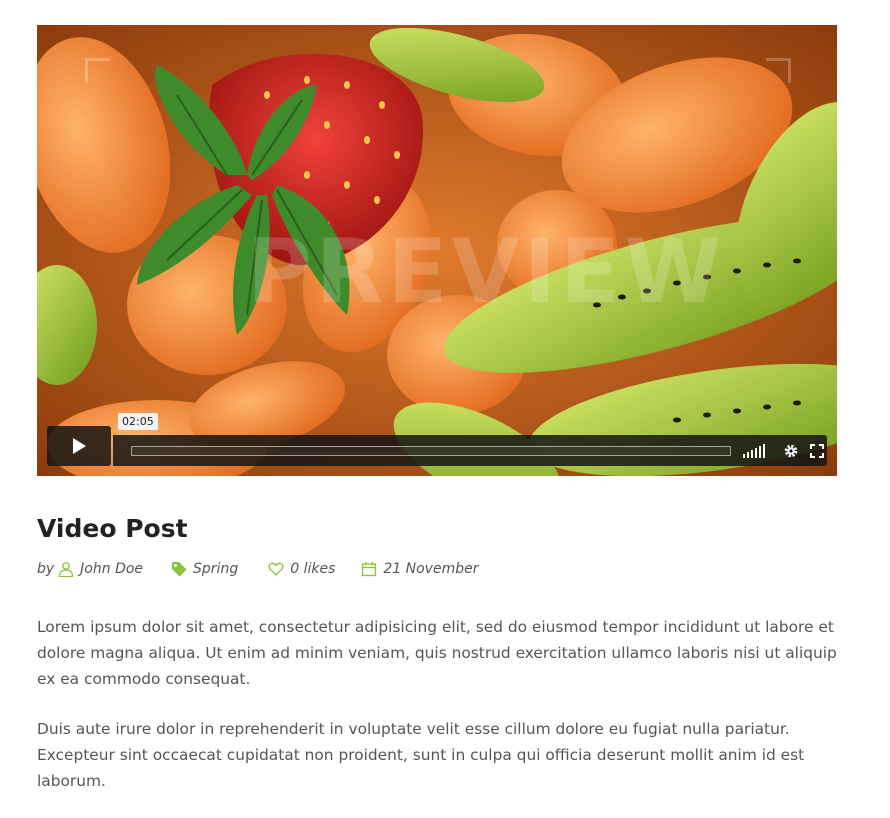 The image size is (890, 818). I want to click on gear-icon, so click(791, 450).